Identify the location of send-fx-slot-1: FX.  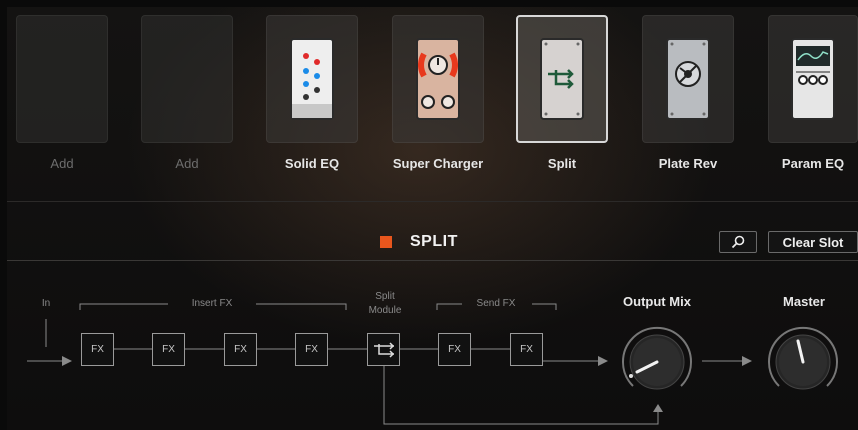
(454, 349).